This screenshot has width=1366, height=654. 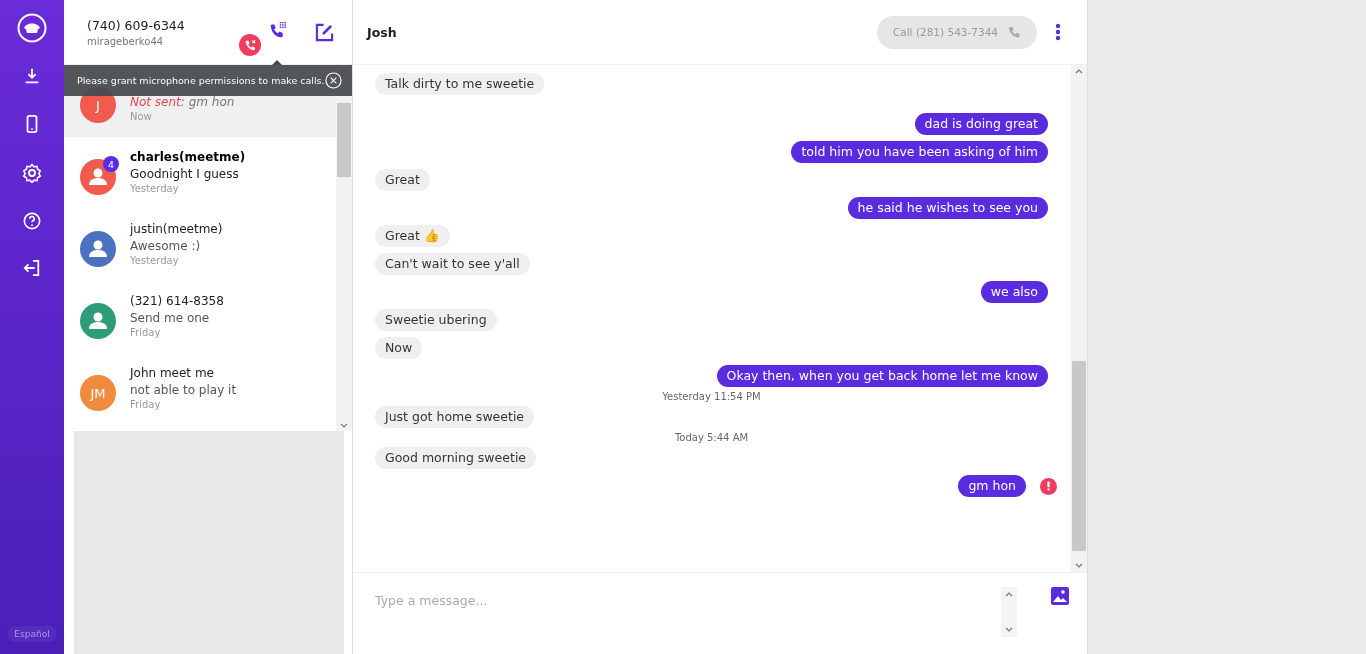 What do you see at coordinates (32, 221) in the screenshot?
I see `help-icon` at bounding box center [32, 221].